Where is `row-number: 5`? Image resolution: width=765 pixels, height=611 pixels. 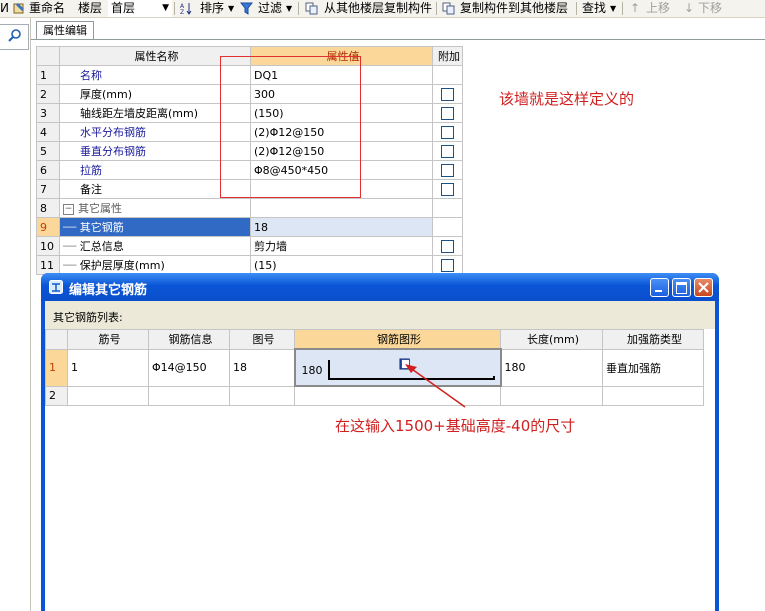
row-number: 5 is located at coordinates (48, 151).